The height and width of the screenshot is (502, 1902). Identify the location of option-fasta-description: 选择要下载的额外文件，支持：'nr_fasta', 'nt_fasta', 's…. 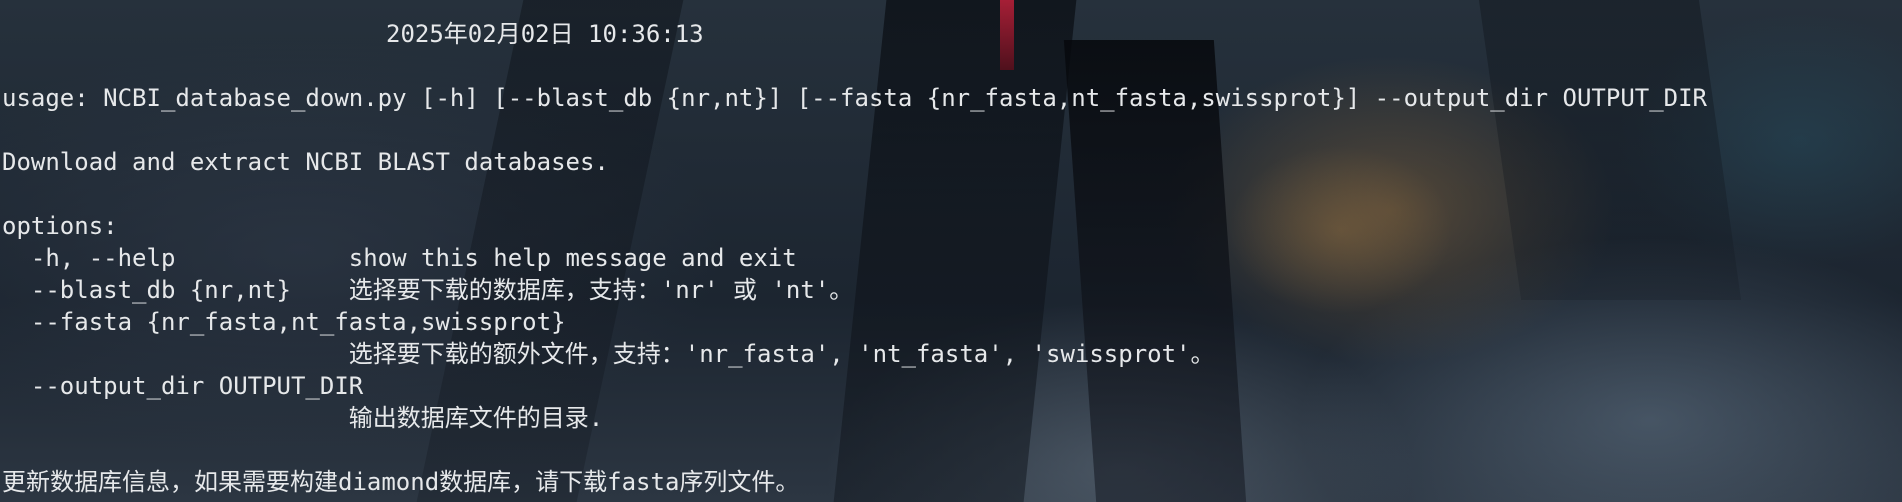
(608, 354).